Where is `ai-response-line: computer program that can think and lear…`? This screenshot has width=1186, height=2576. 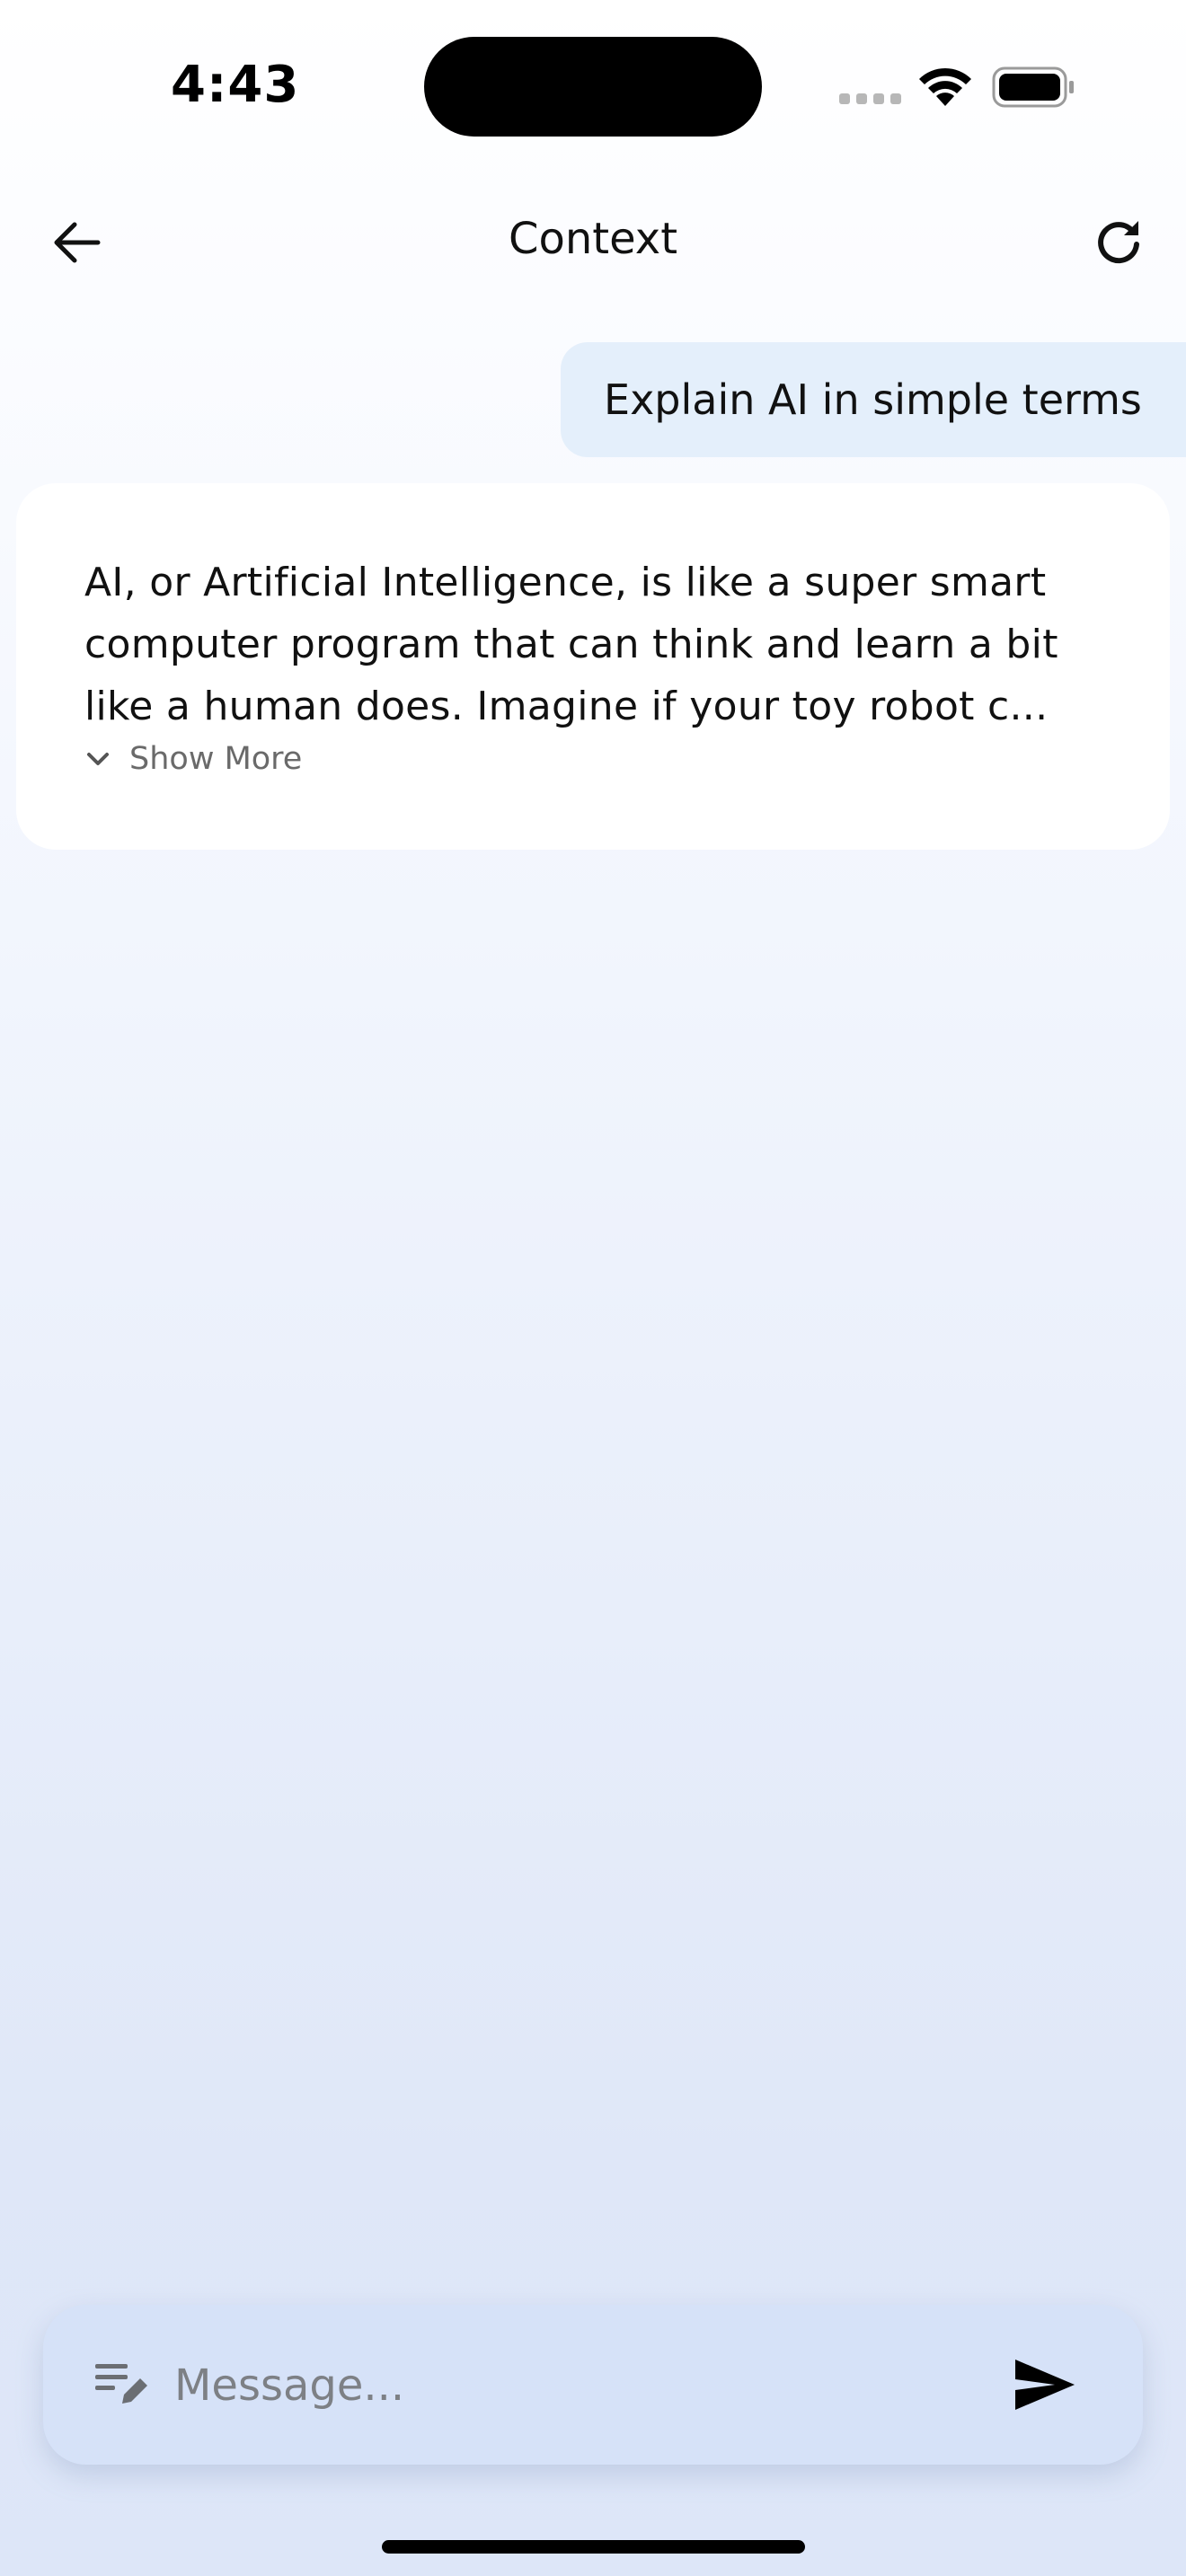 ai-response-line: computer program that can think and lear… is located at coordinates (571, 644).